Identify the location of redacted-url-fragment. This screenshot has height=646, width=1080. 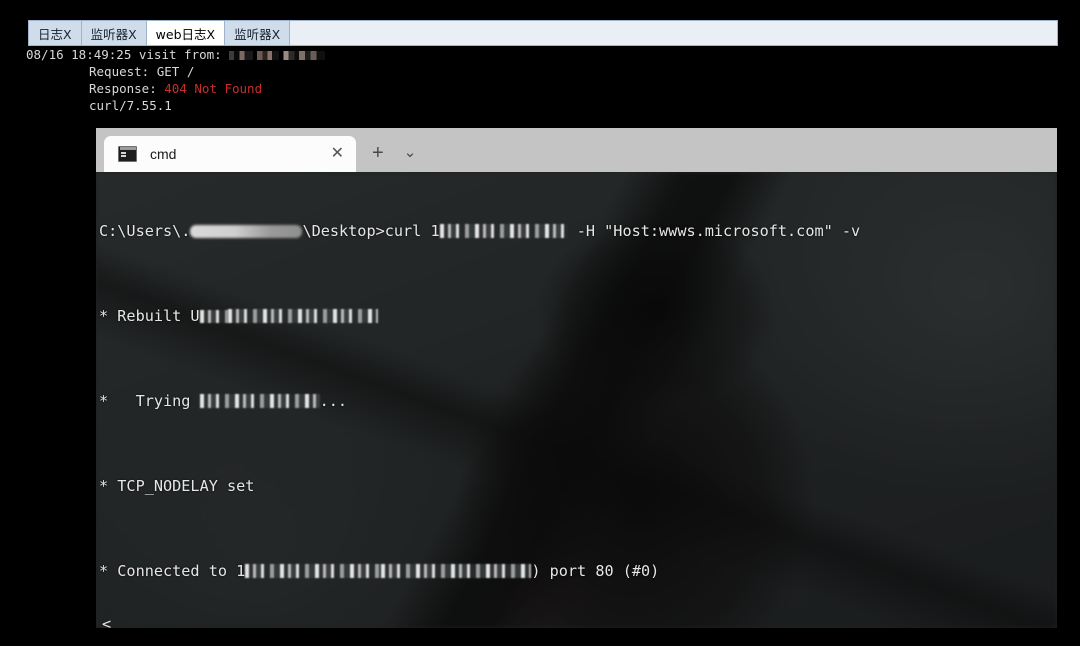
(213, 316).